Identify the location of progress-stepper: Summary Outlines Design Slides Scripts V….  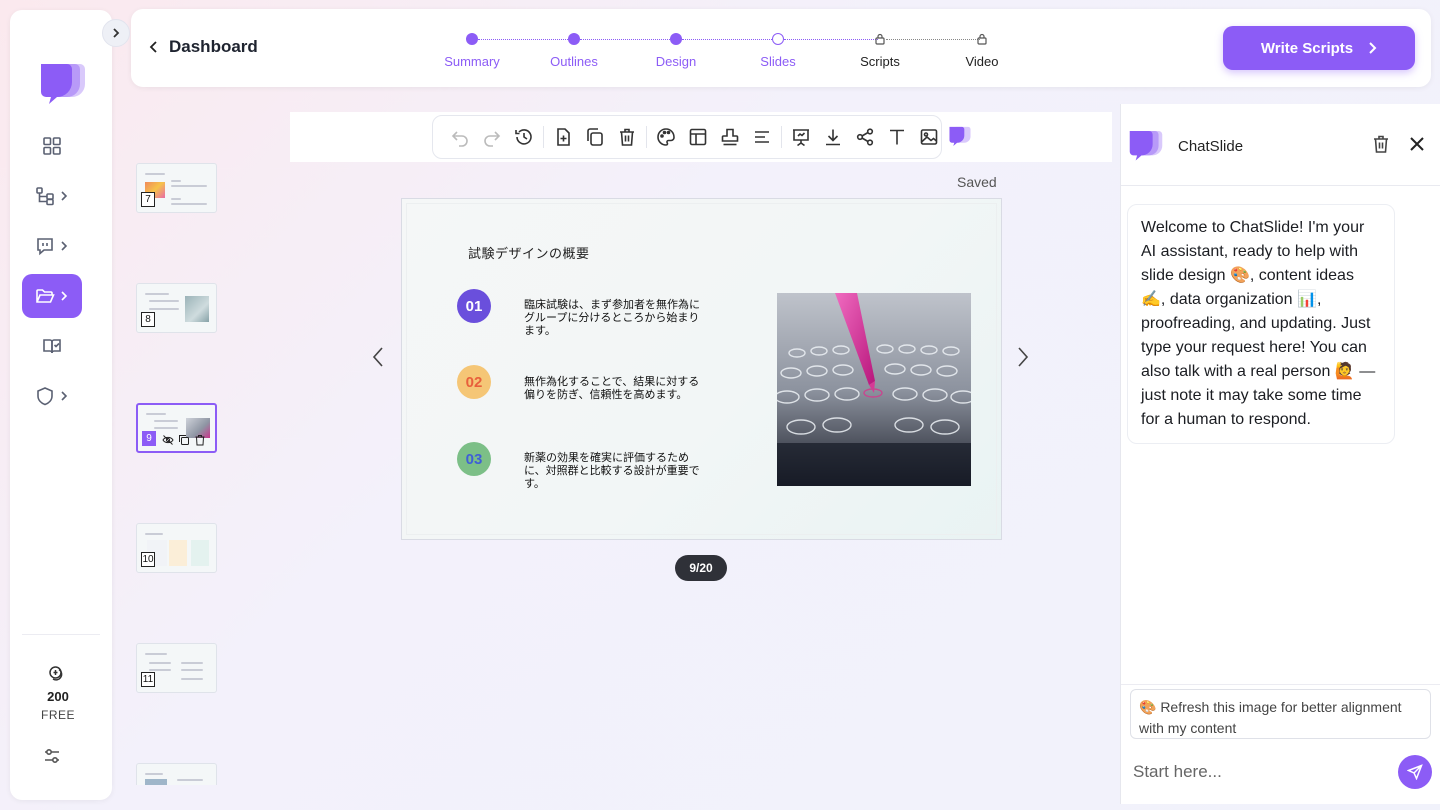
(721, 56).